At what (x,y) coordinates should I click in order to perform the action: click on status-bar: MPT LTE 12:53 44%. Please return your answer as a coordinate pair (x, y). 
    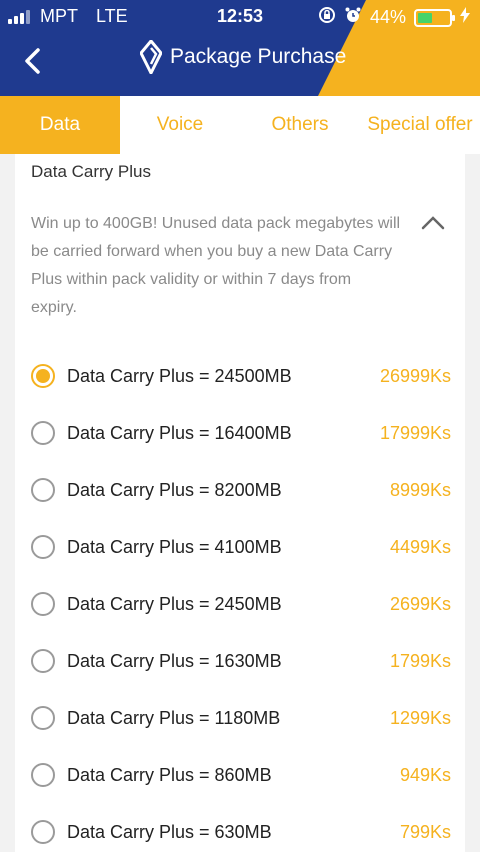
    Looking at the image, I should click on (240, 16).